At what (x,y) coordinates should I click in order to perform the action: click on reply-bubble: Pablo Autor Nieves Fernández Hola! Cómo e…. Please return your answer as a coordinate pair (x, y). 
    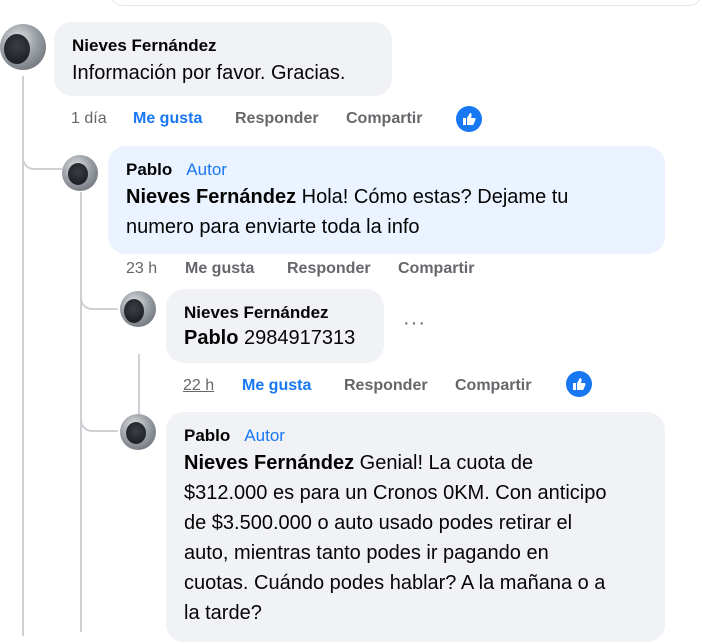
    Looking at the image, I should click on (386, 200).